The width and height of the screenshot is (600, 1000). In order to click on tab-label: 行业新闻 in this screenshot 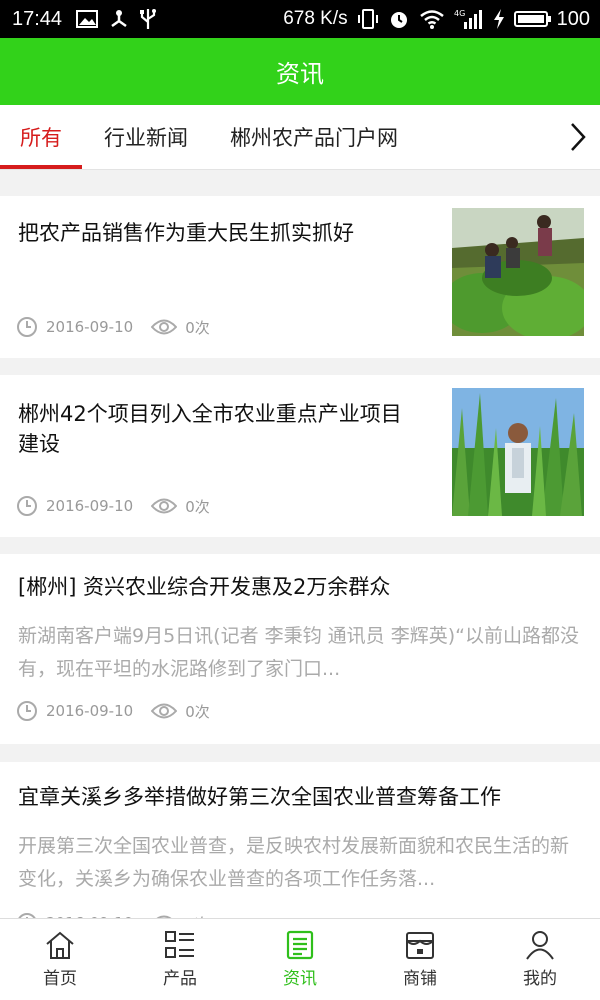, I will do `click(146, 138)`.